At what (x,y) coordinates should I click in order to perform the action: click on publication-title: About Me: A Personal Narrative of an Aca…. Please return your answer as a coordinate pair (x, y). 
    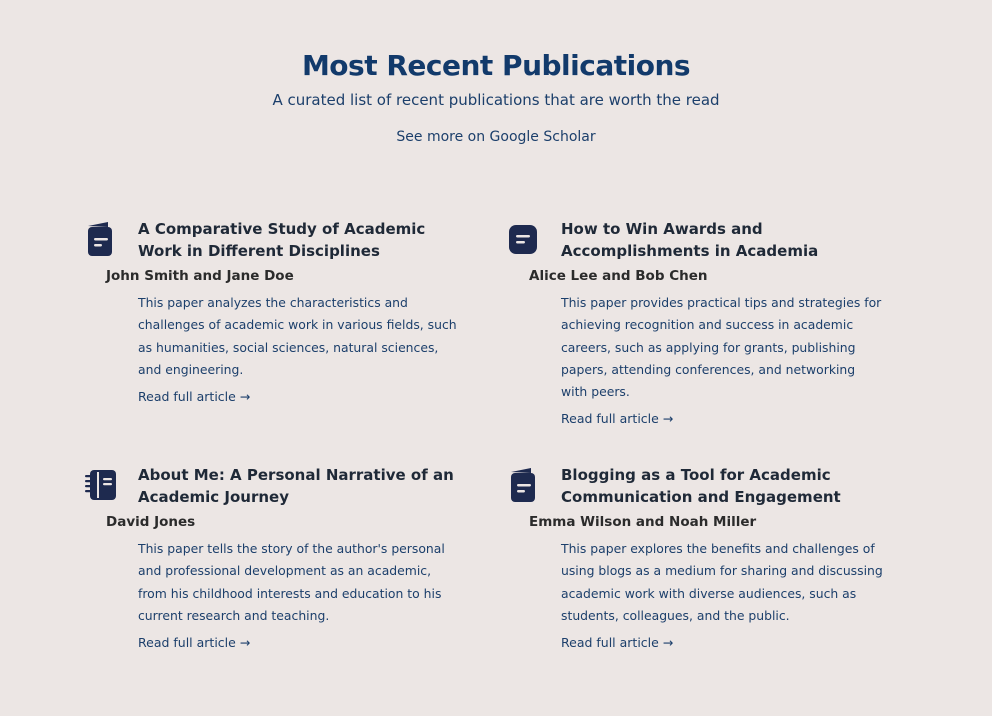
    Looking at the image, I should click on (296, 486).